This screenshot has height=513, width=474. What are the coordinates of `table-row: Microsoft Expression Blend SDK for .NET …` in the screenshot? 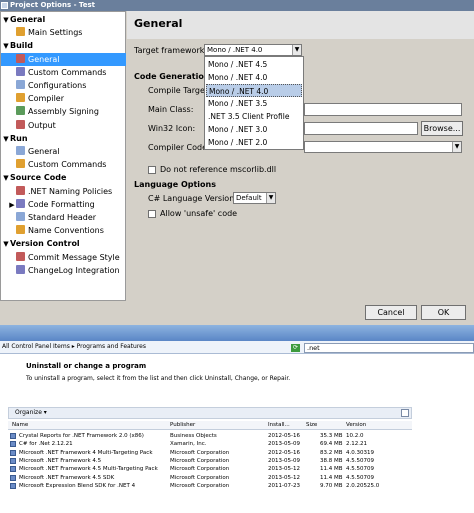 It's located at (210, 486).